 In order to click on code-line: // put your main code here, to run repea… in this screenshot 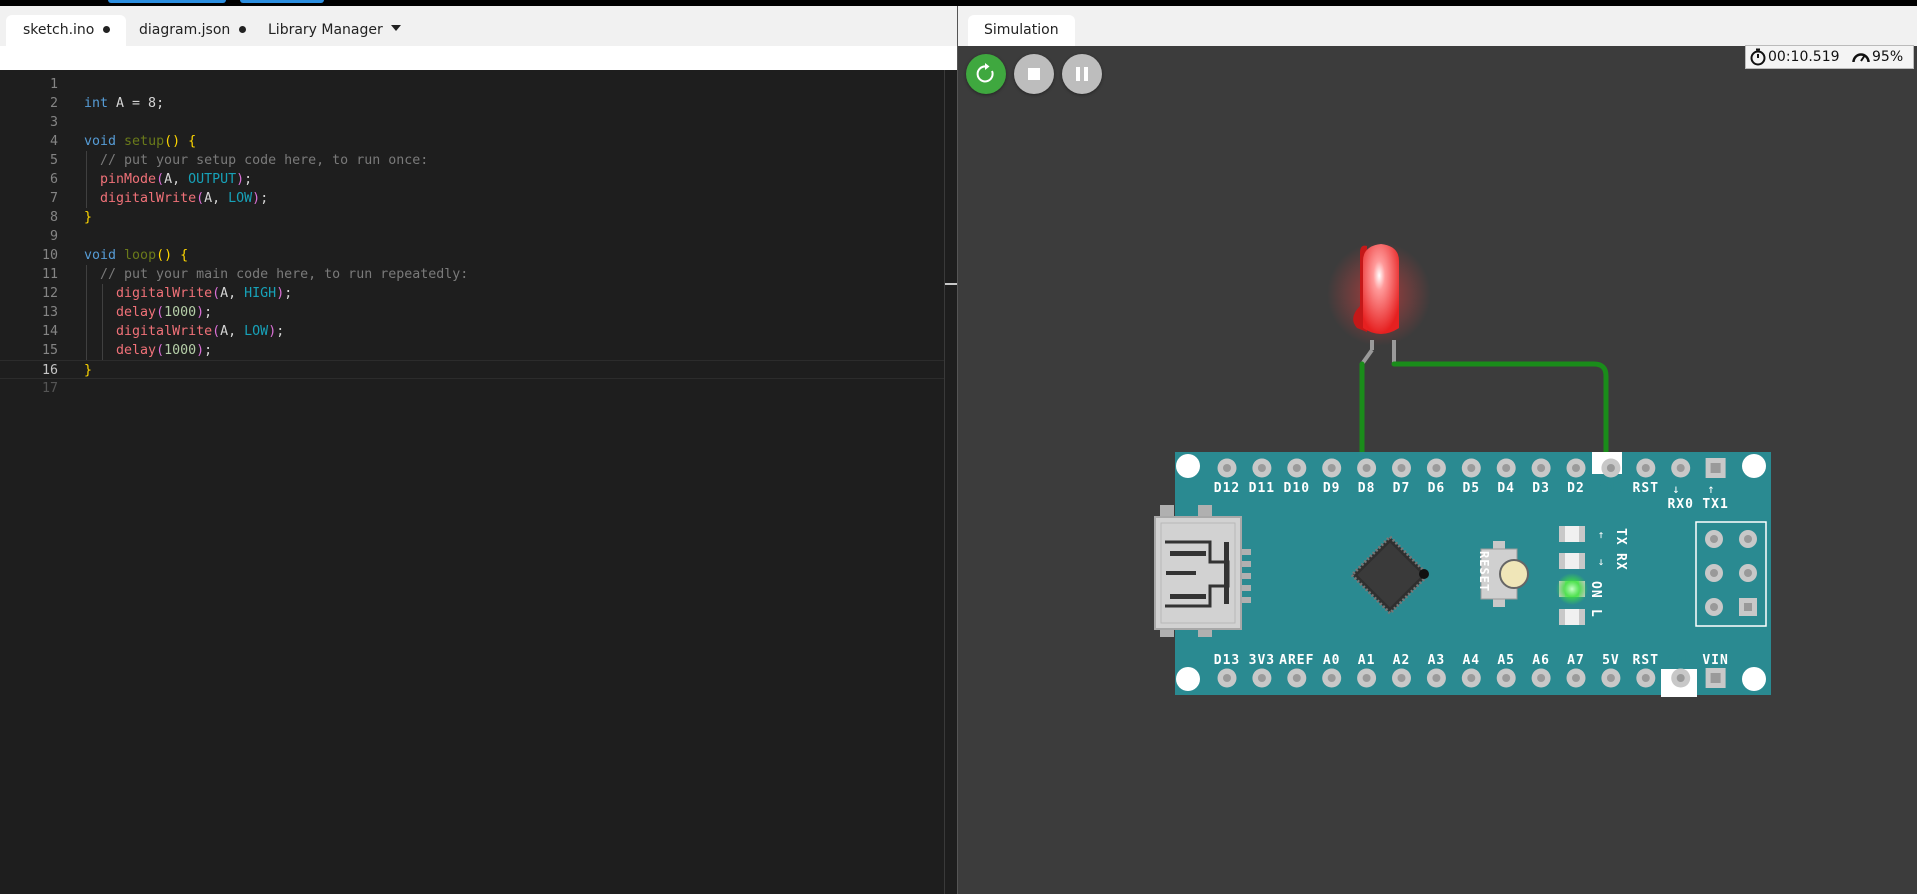, I will do `click(276, 274)`.